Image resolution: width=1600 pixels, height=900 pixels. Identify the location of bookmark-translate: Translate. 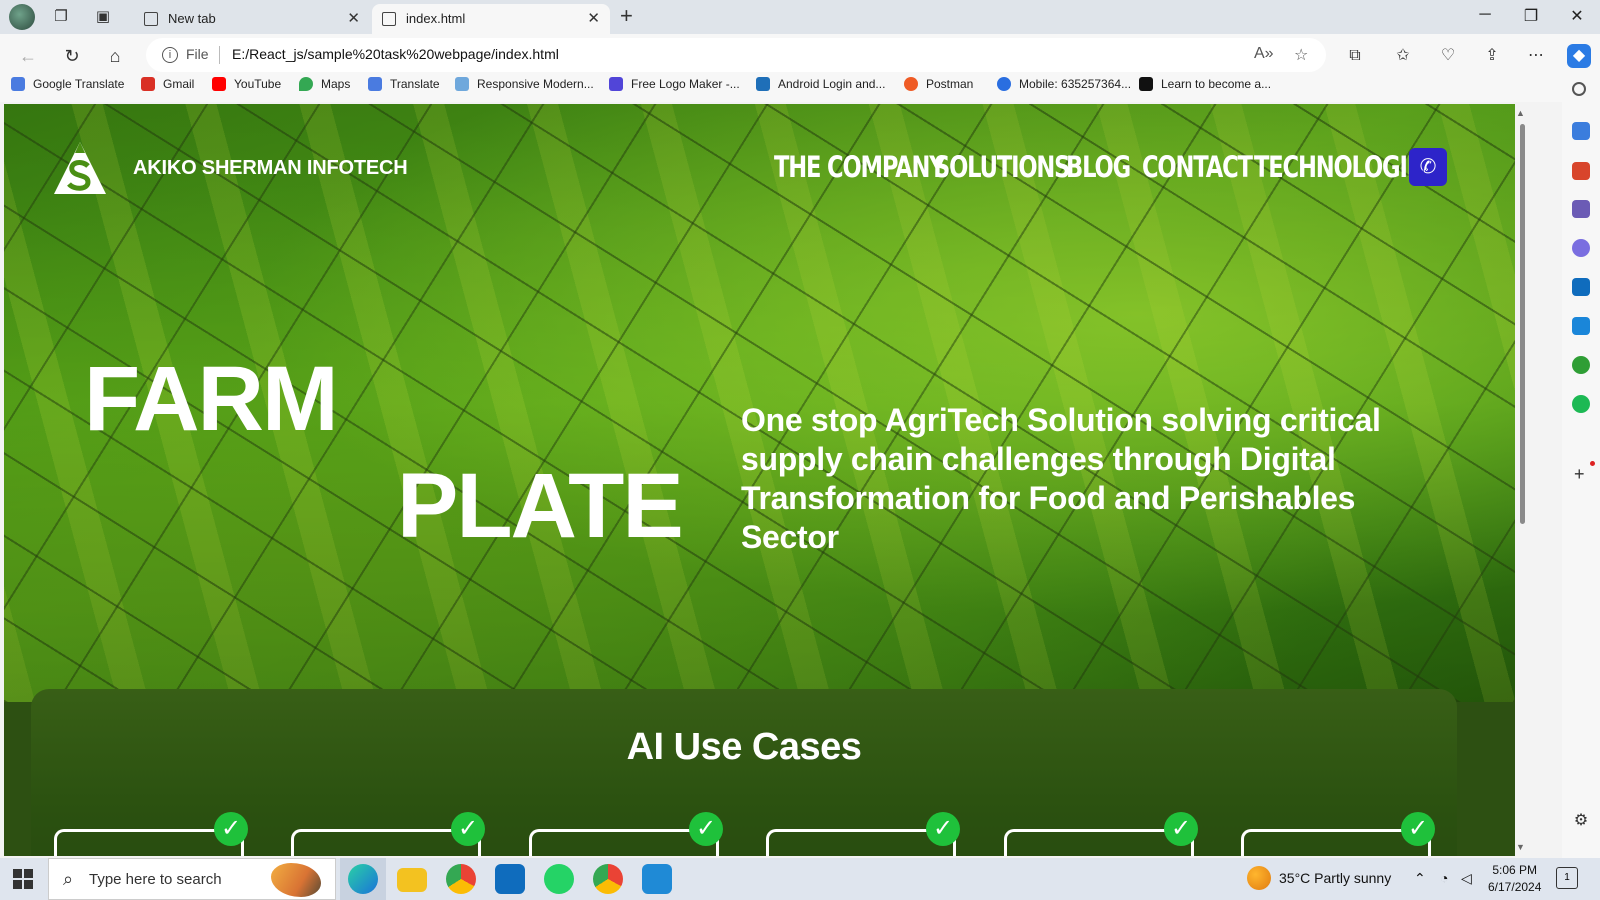
(404, 84).